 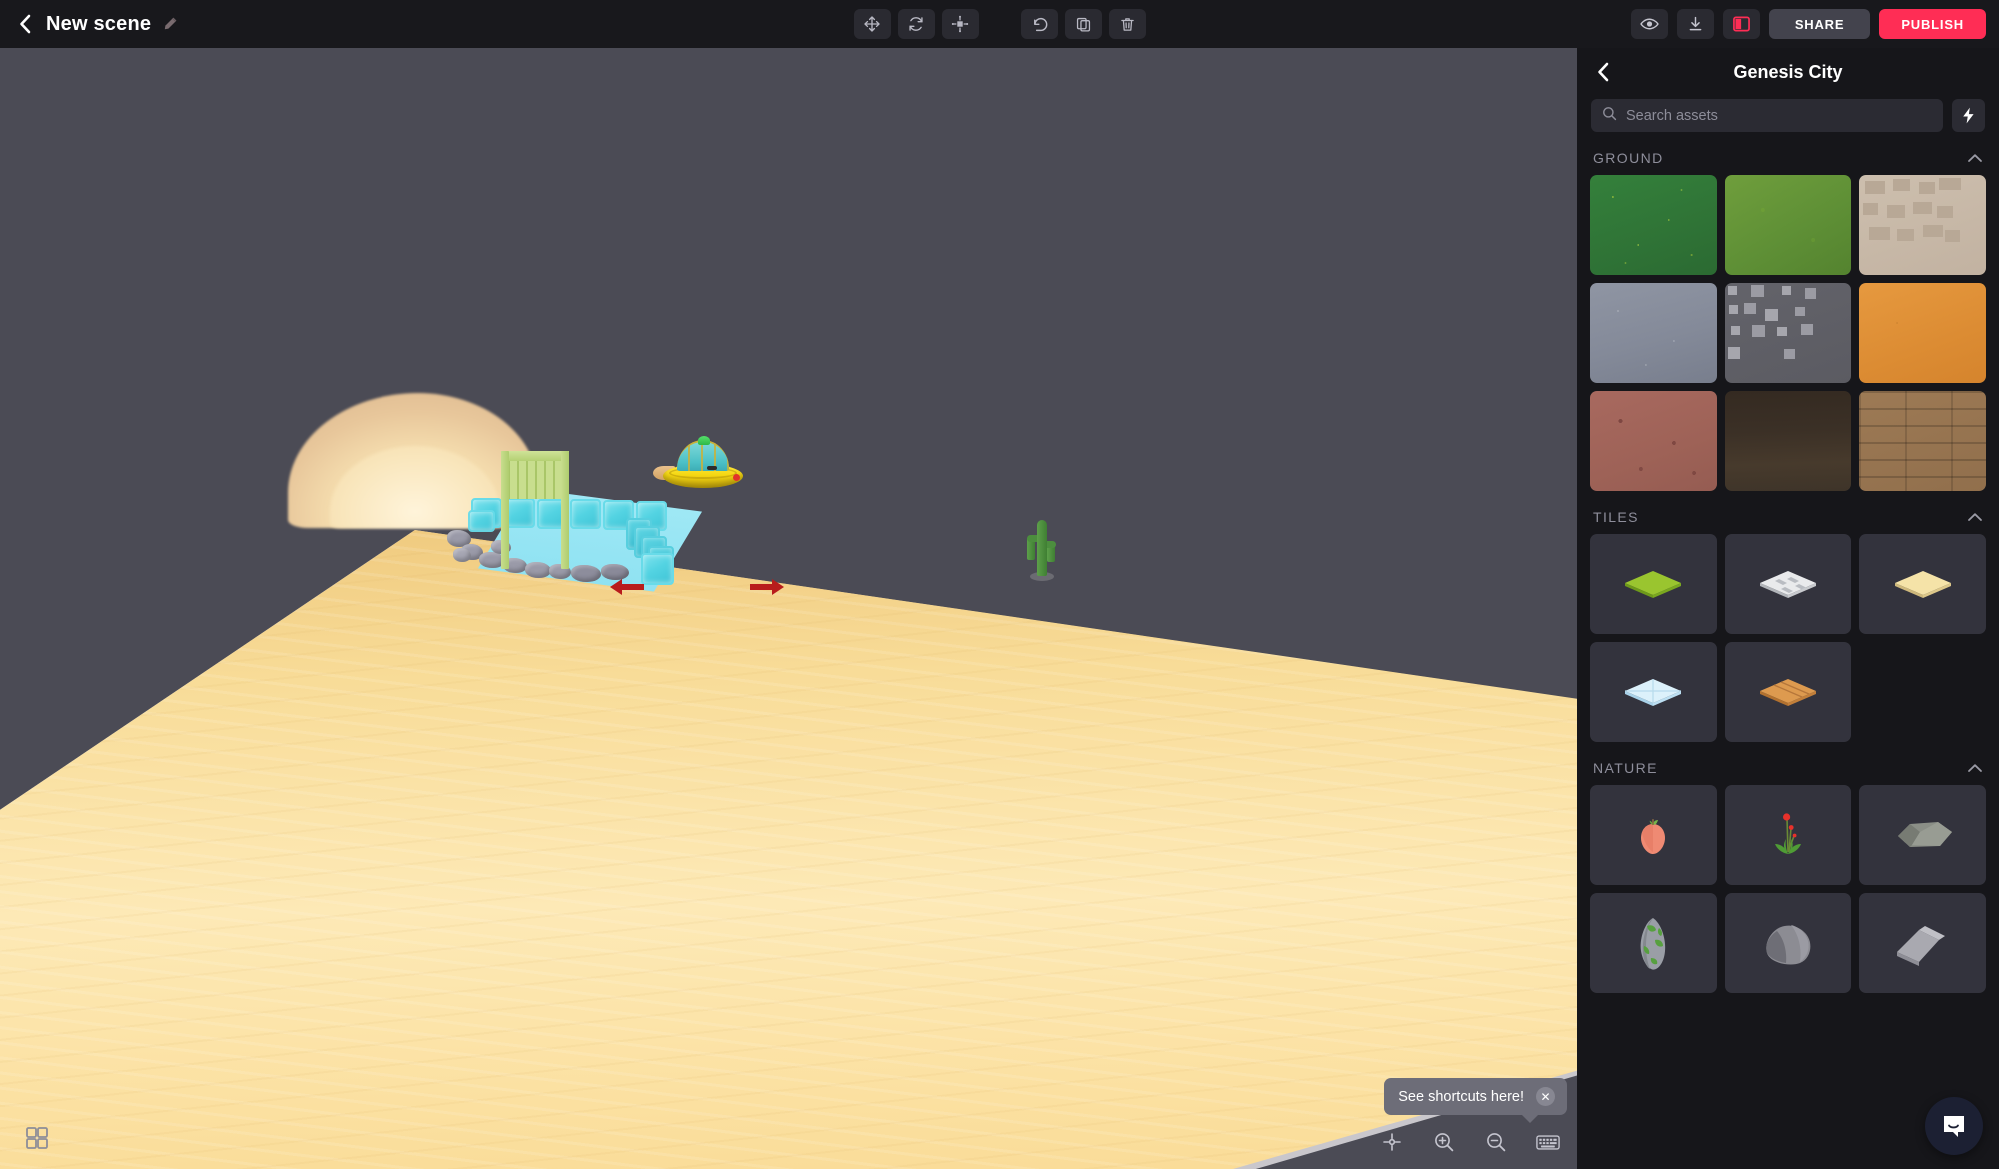 I want to click on flower-prop-icon, so click(x=1787, y=833).